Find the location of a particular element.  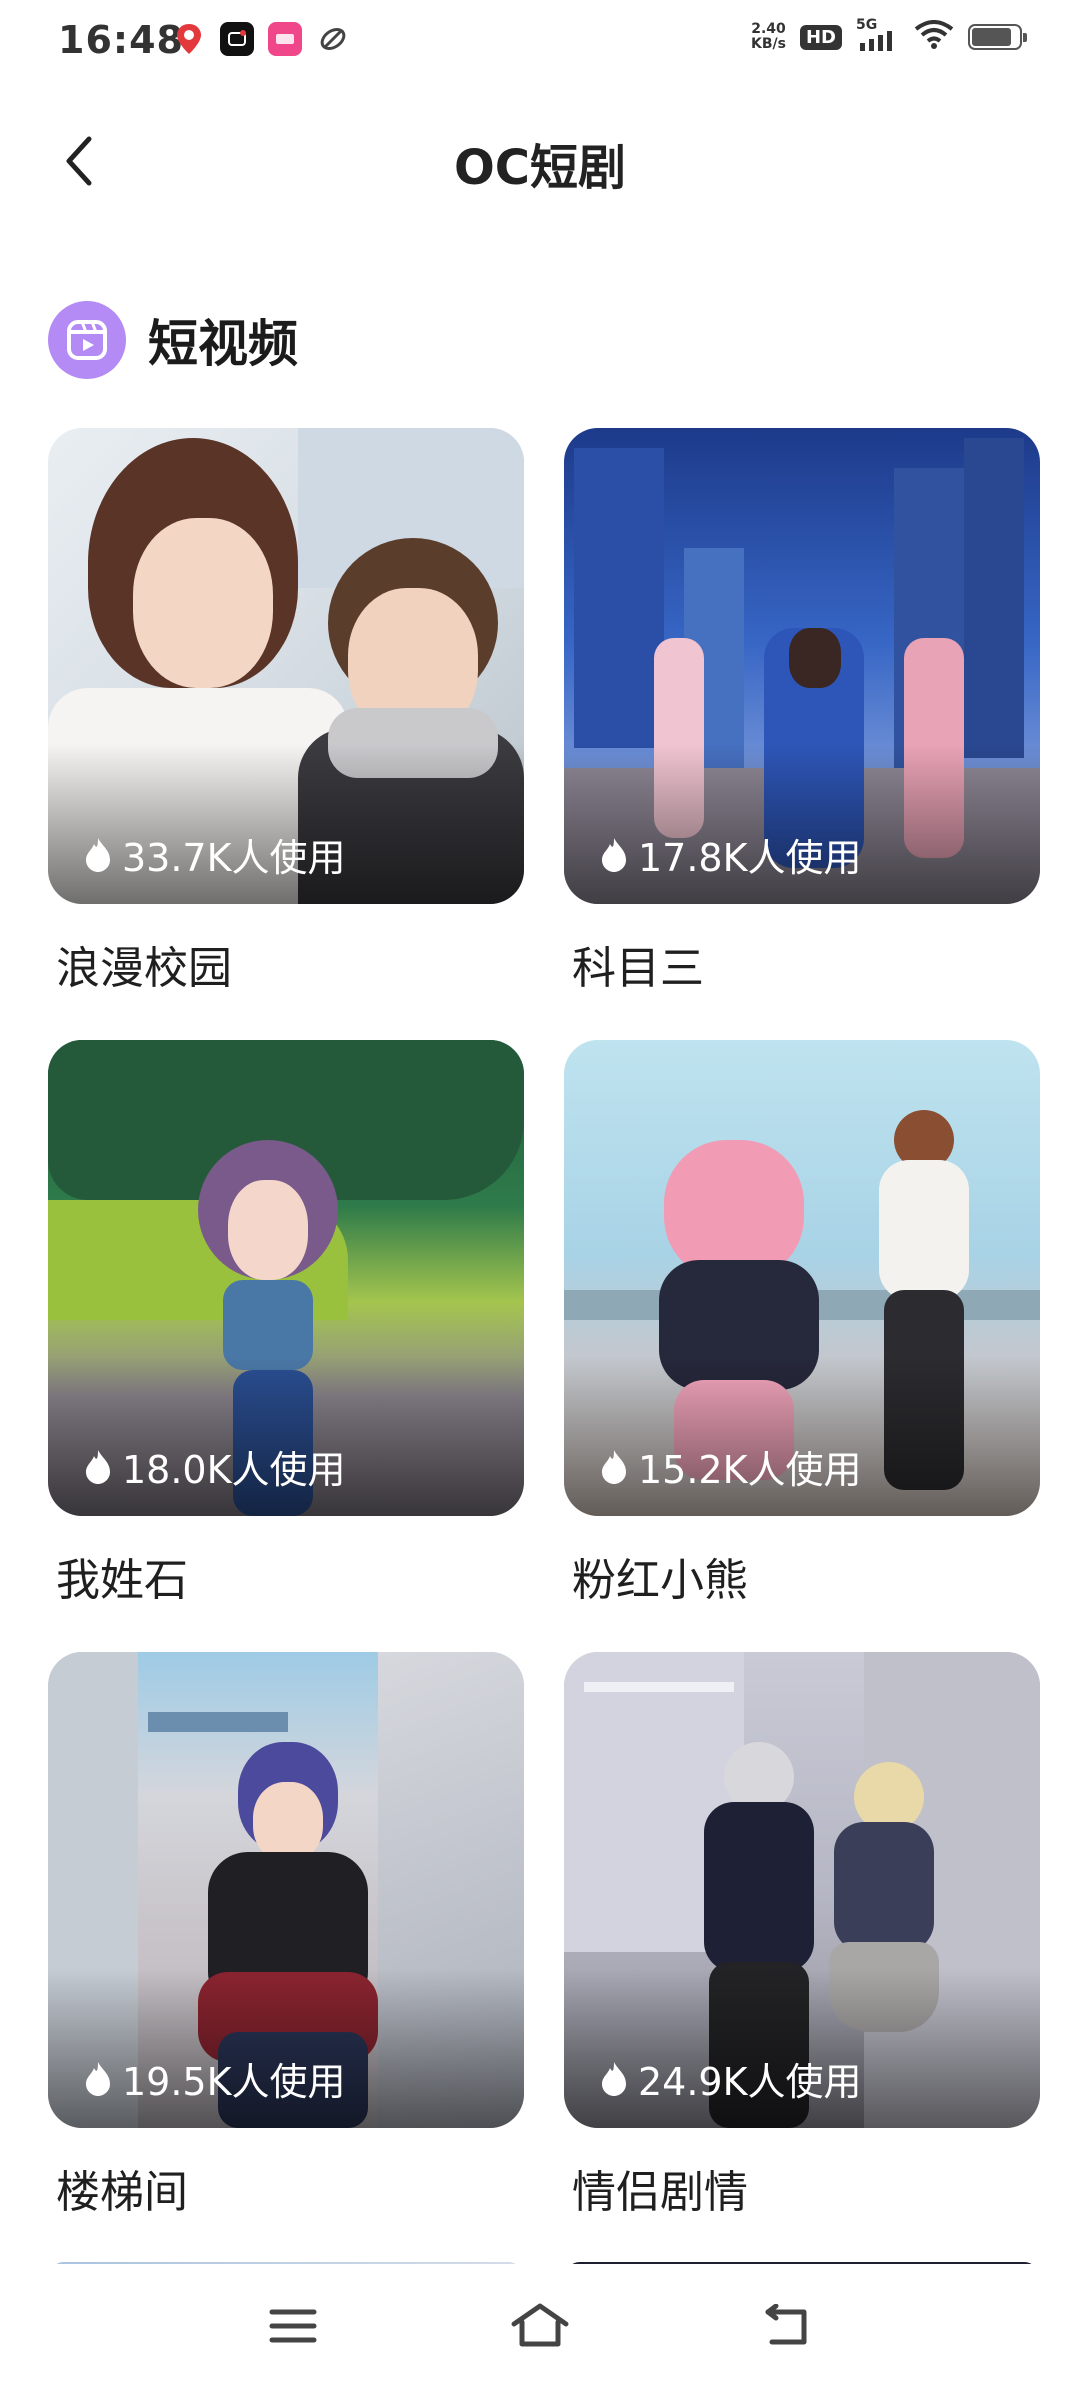

status-indicators: 2.40 KB/s HD 5G is located at coordinates (889, 35).